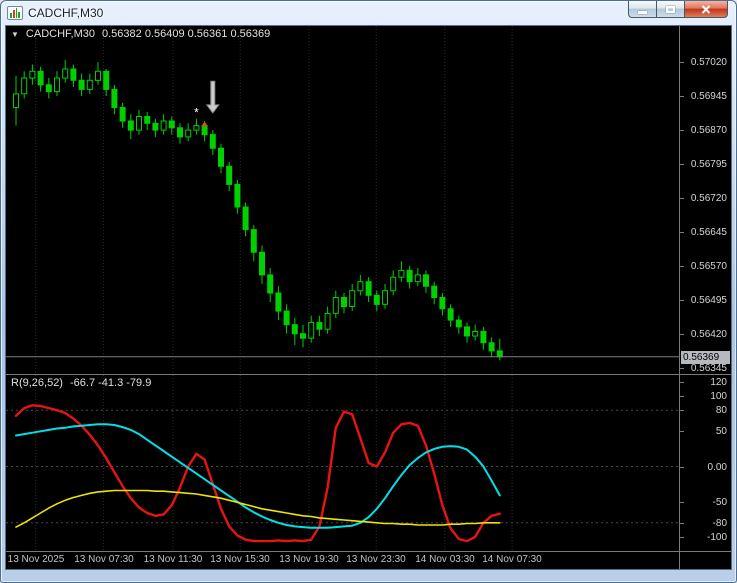 The height and width of the screenshot is (583, 737). I want to click on price-tick-label: 0.56870, so click(708, 130).